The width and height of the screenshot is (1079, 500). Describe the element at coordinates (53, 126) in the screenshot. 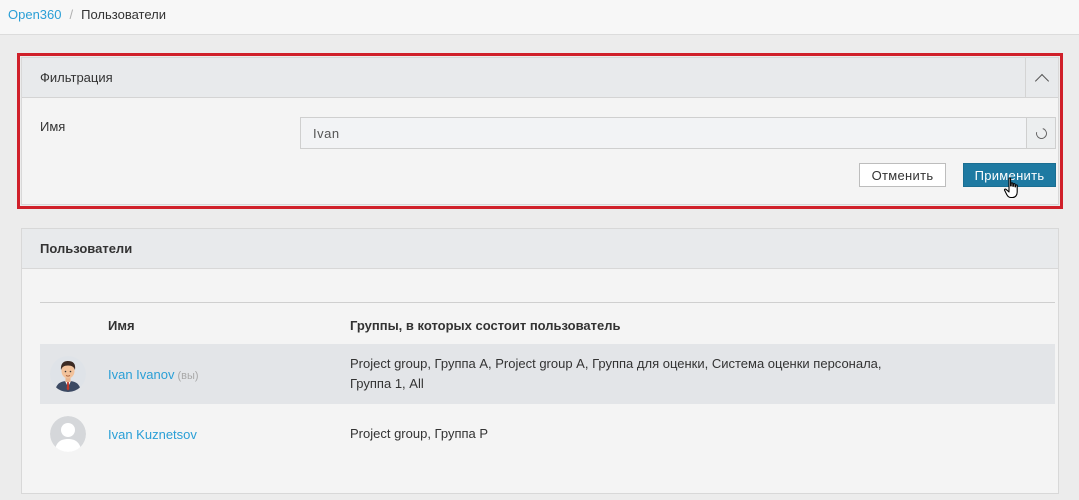

I see `name-filter-label: Имя` at that location.